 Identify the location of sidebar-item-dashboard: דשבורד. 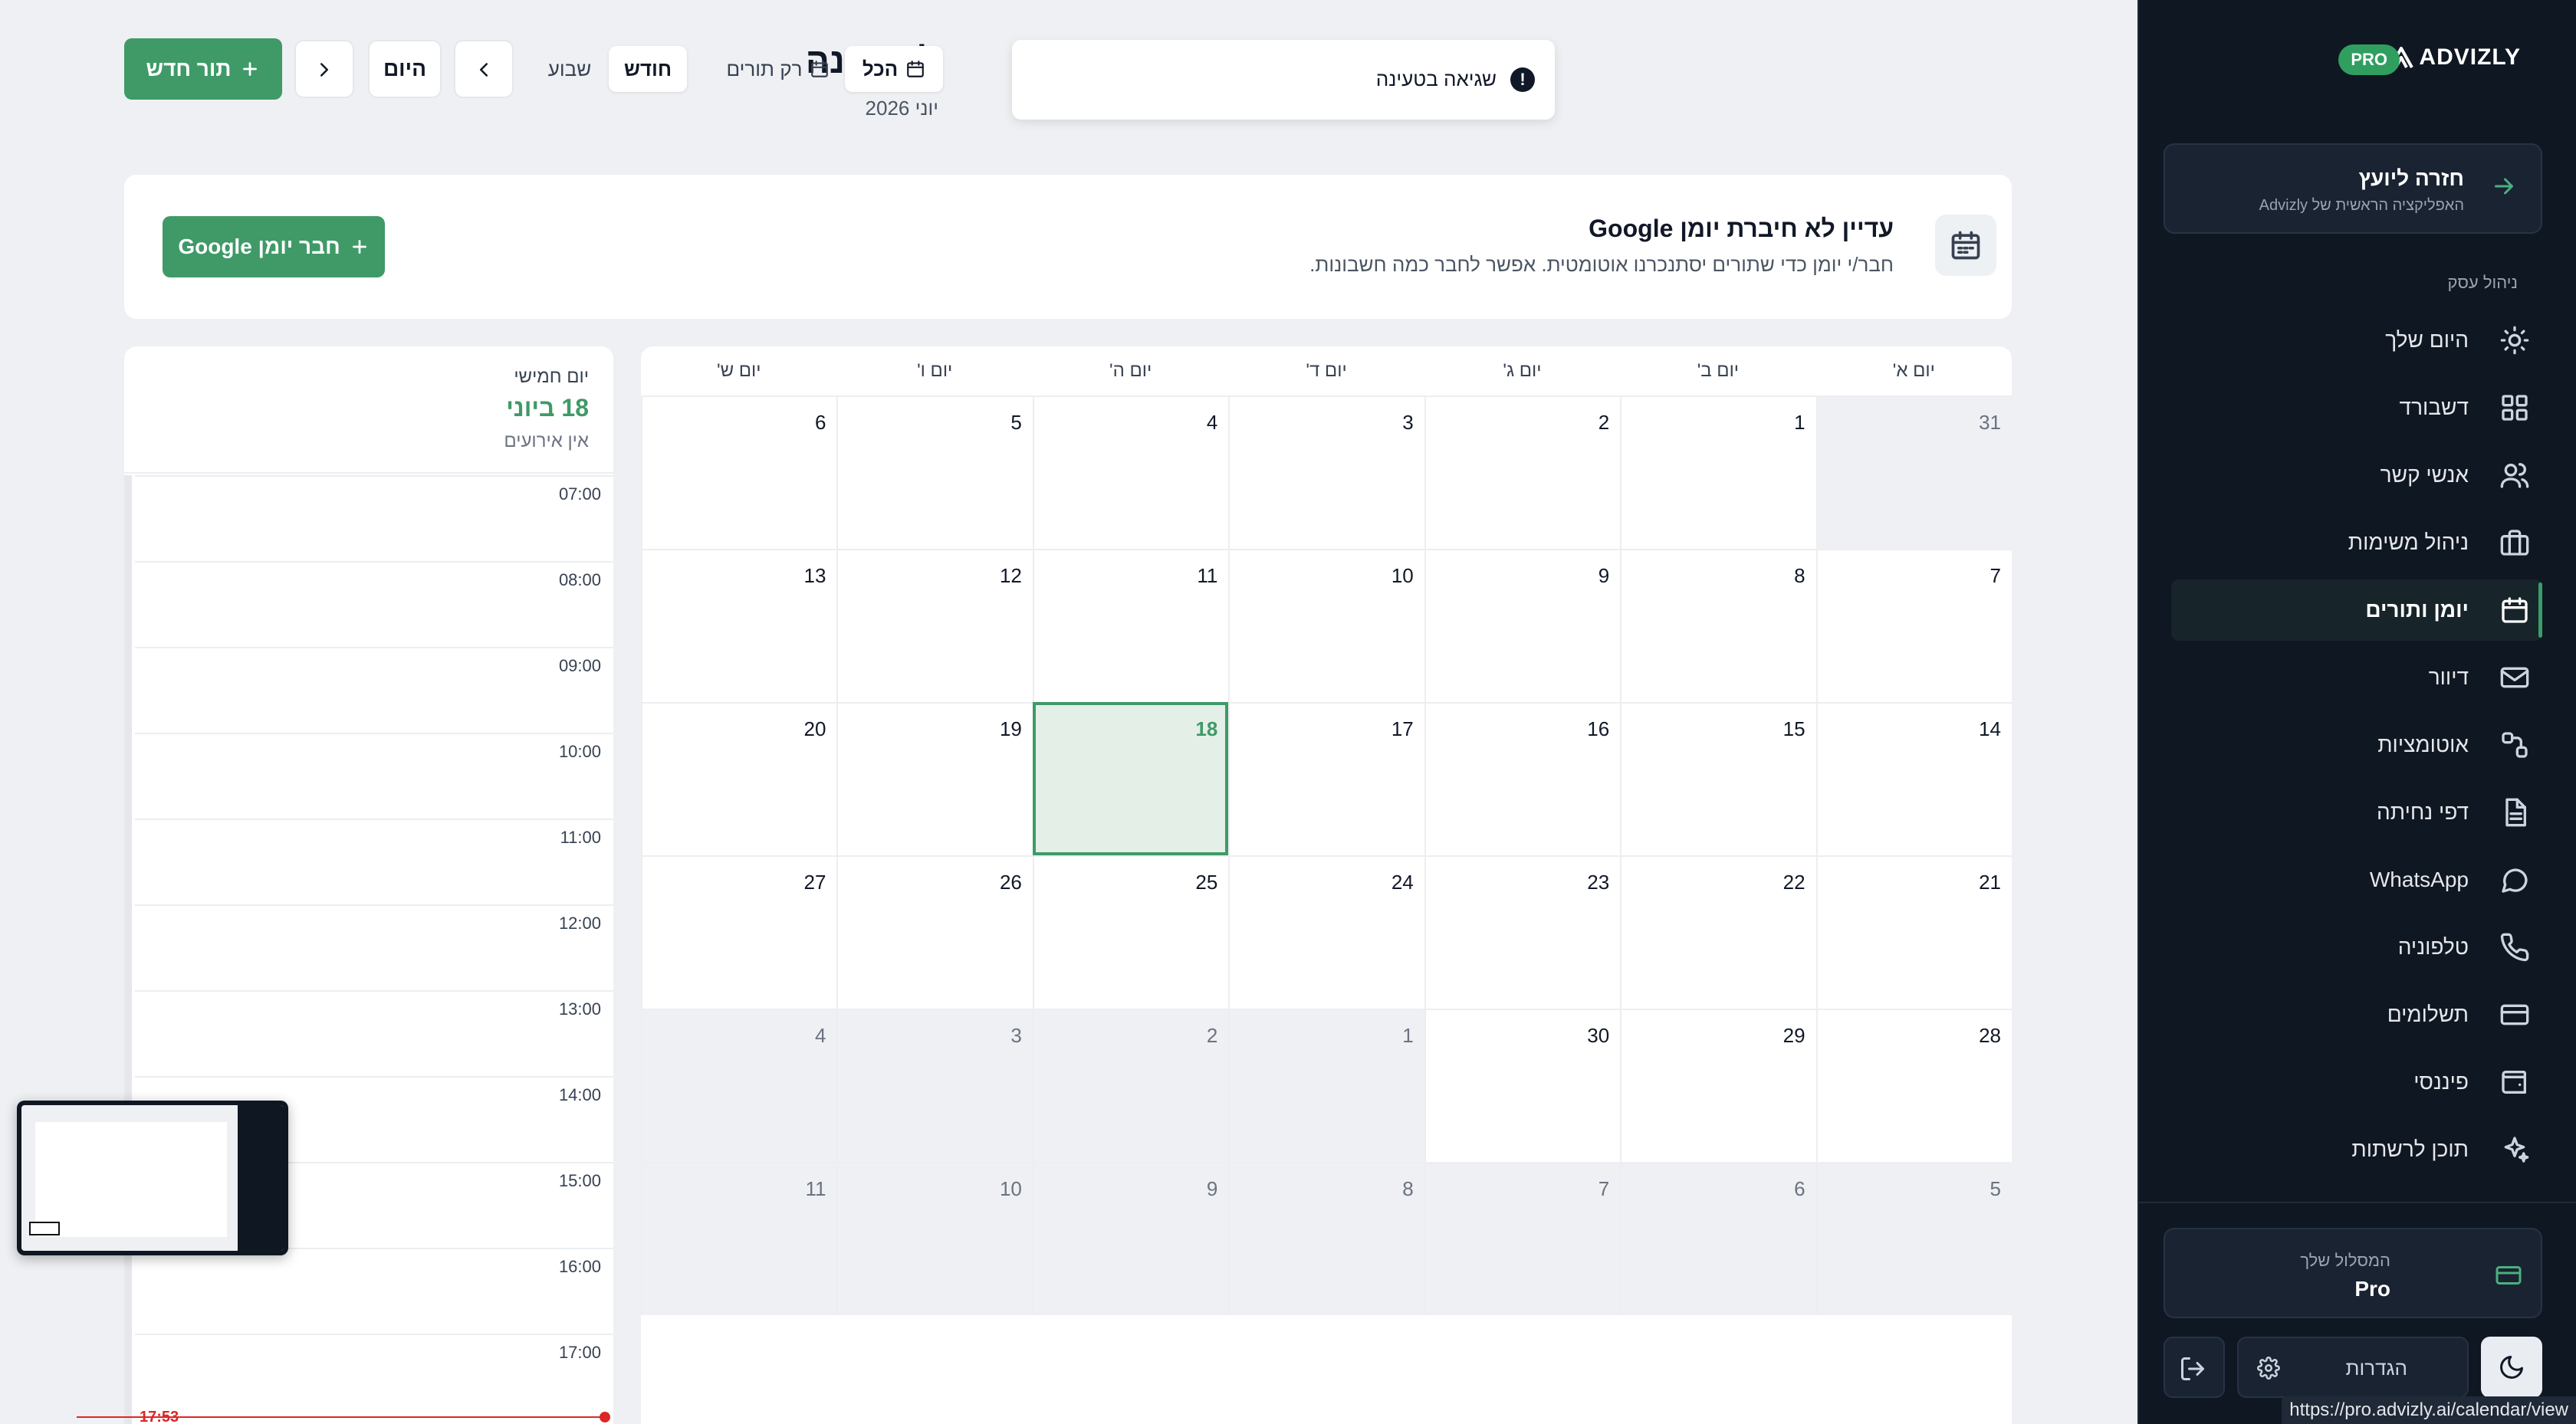
(2356, 408).